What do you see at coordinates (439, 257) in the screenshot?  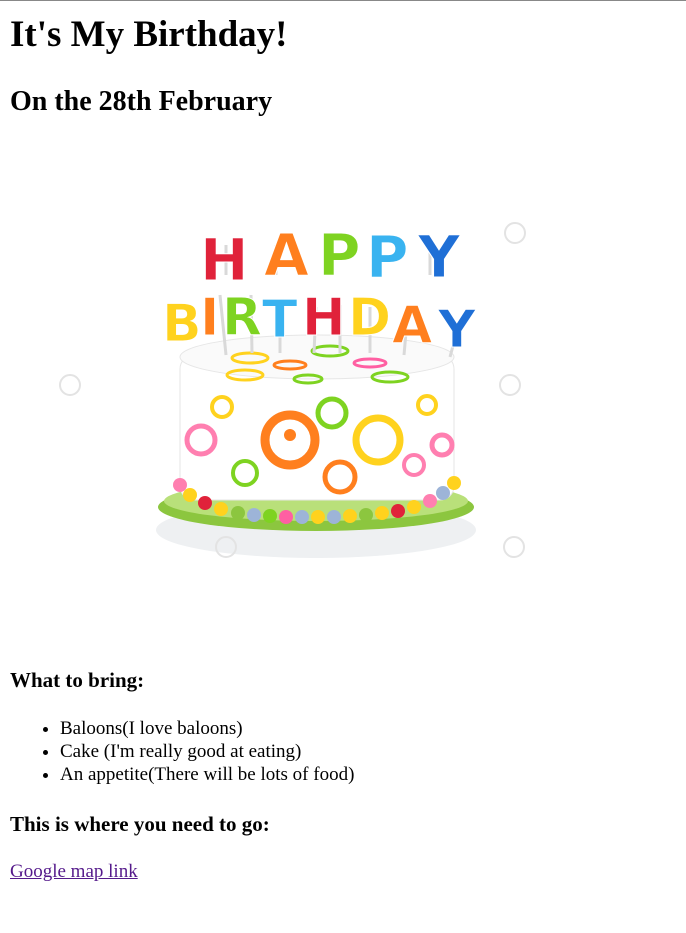 I see `candle-letter-y1: Y` at bounding box center [439, 257].